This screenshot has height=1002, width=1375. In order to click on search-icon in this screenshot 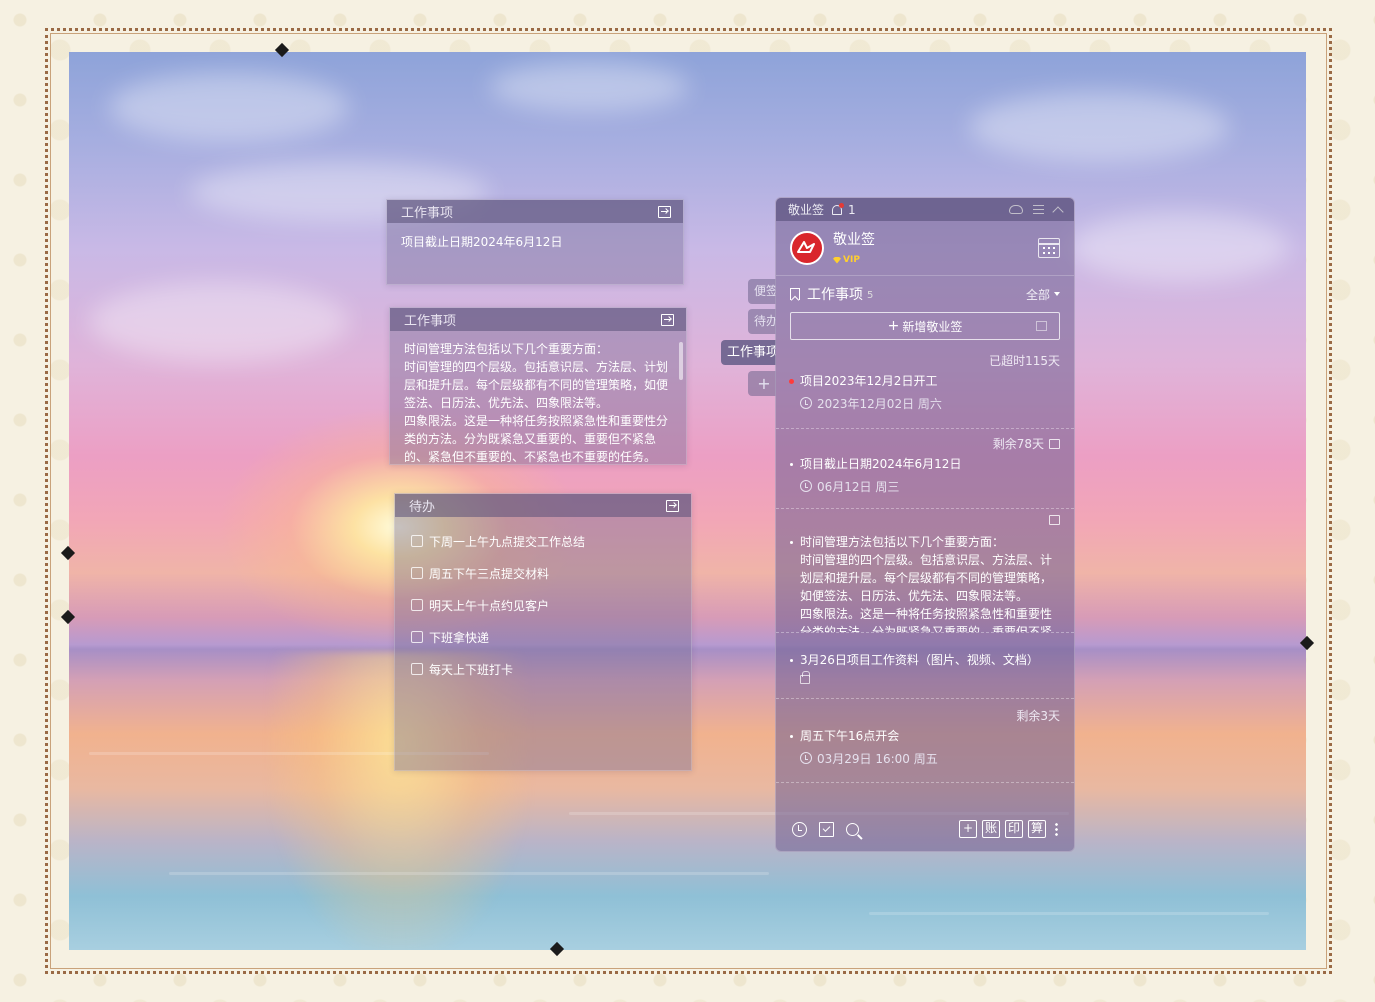, I will do `click(852, 829)`.